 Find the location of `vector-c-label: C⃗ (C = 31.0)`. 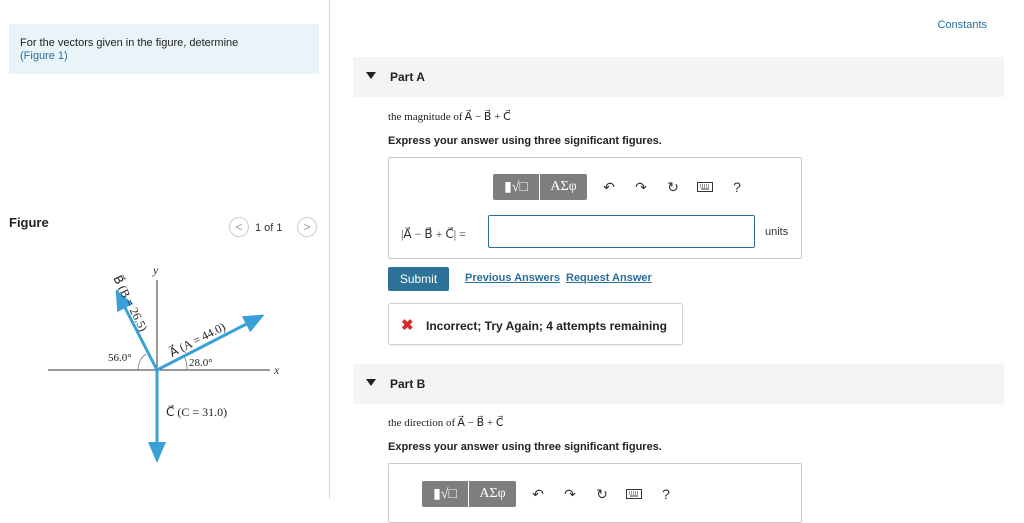

vector-c-label: C⃗ (C = 31.0) is located at coordinates (196, 411).